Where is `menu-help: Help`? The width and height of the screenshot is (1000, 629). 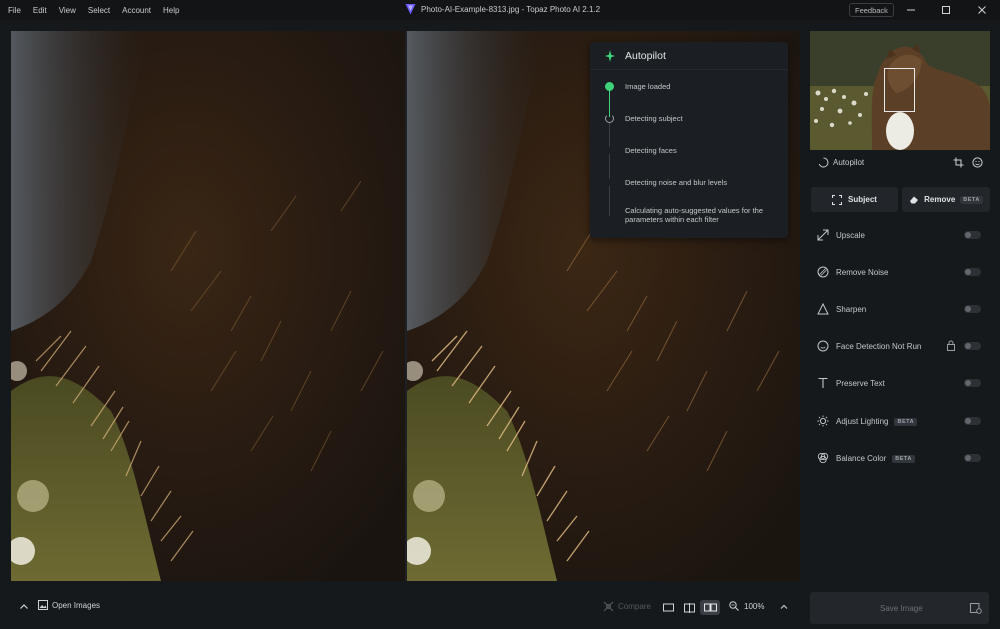 menu-help: Help is located at coordinates (171, 10).